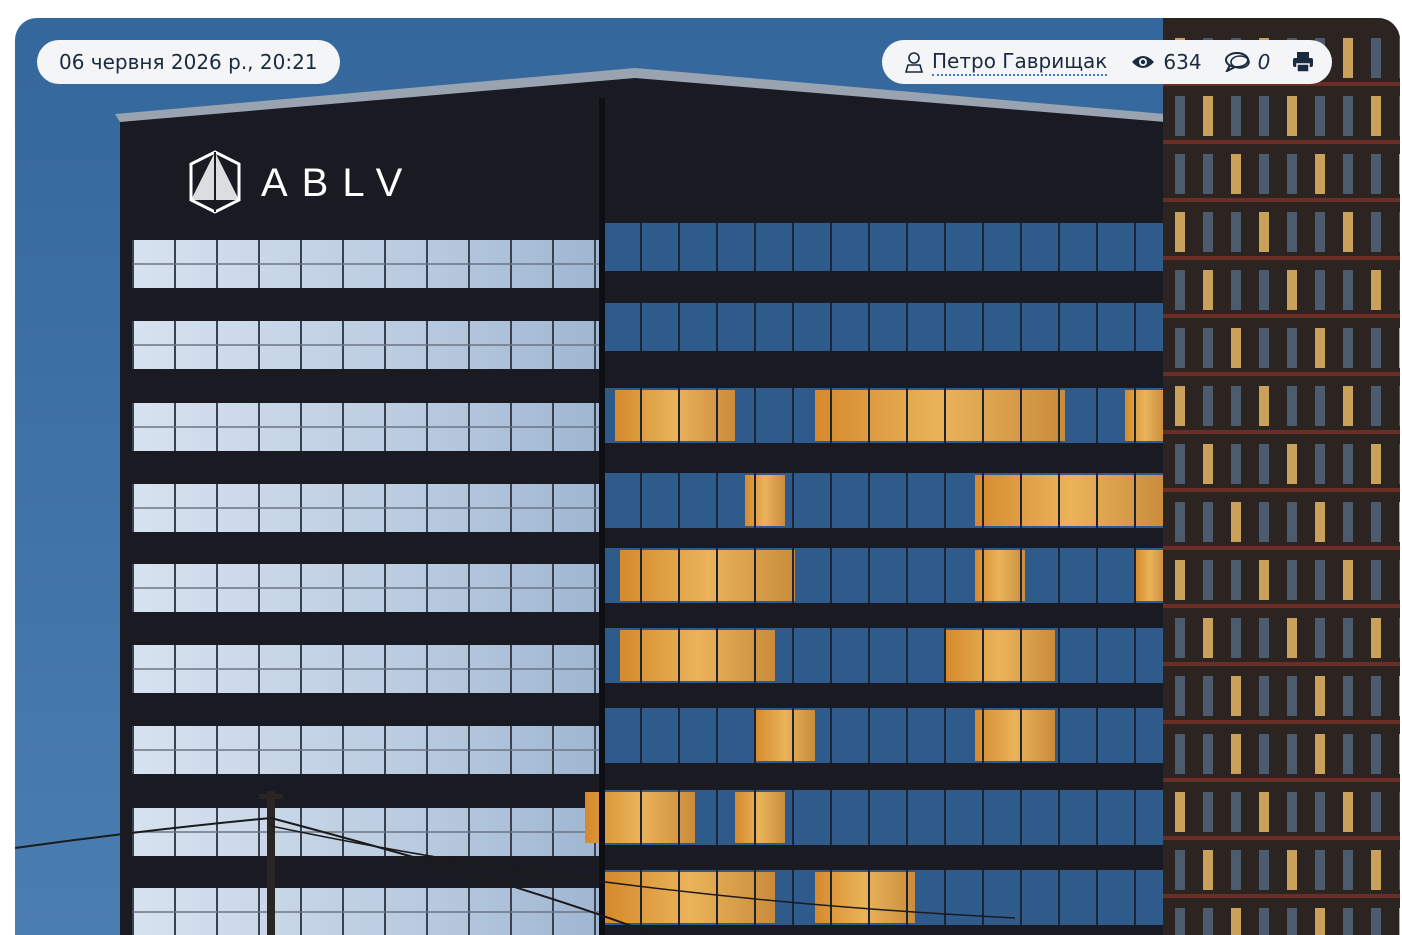 Image resolution: width=1402 pixels, height=935 pixels. I want to click on comments-counter: 0, so click(1247, 62).